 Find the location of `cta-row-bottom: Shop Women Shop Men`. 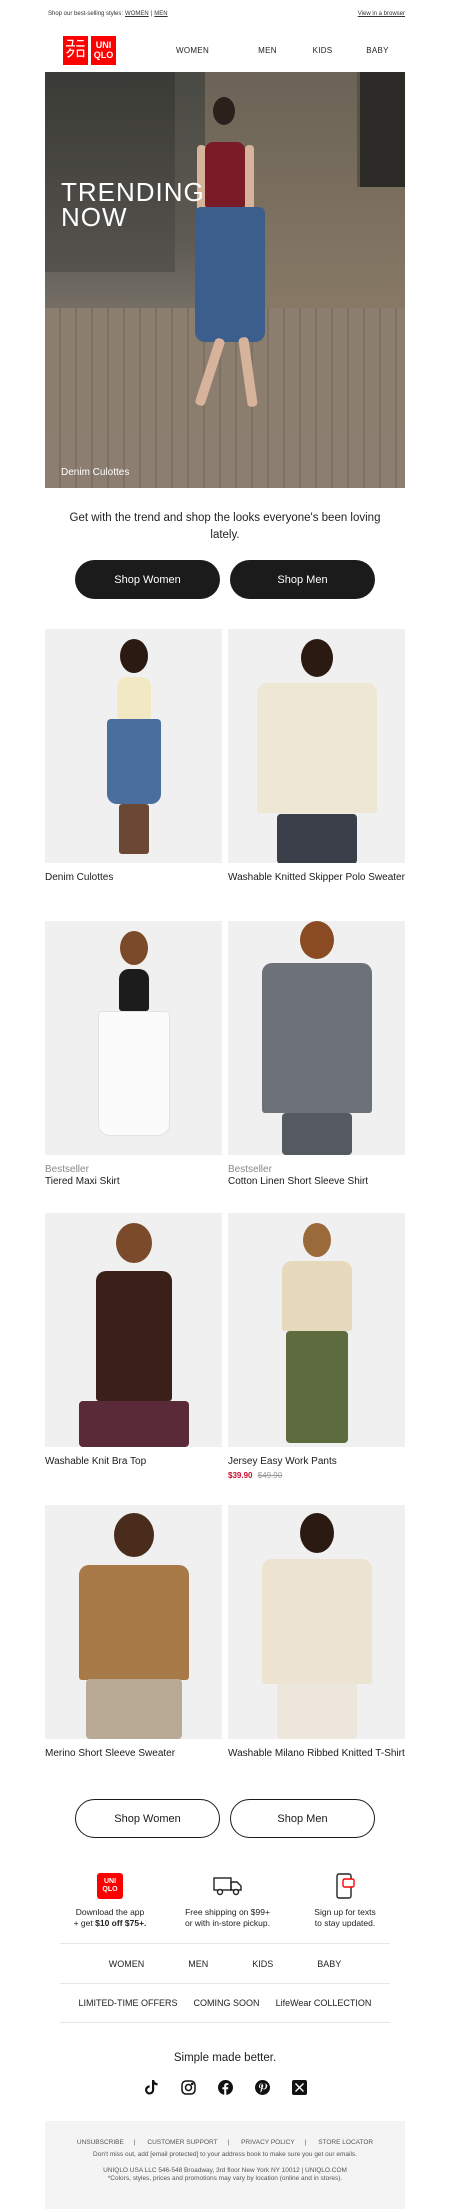

cta-row-bottom: Shop Women Shop Men is located at coordinates (225, 1818).